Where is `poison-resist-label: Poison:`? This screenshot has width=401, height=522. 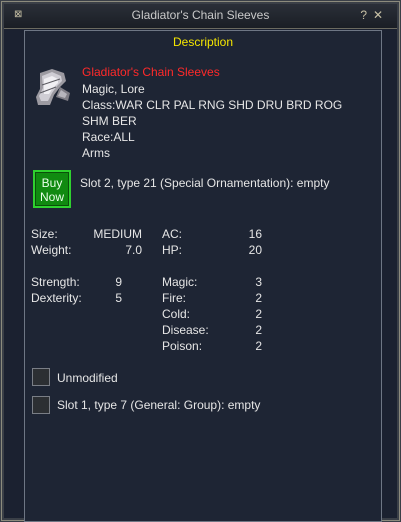
poison-resist-label: Poison: is located at coordinates (182, 346).